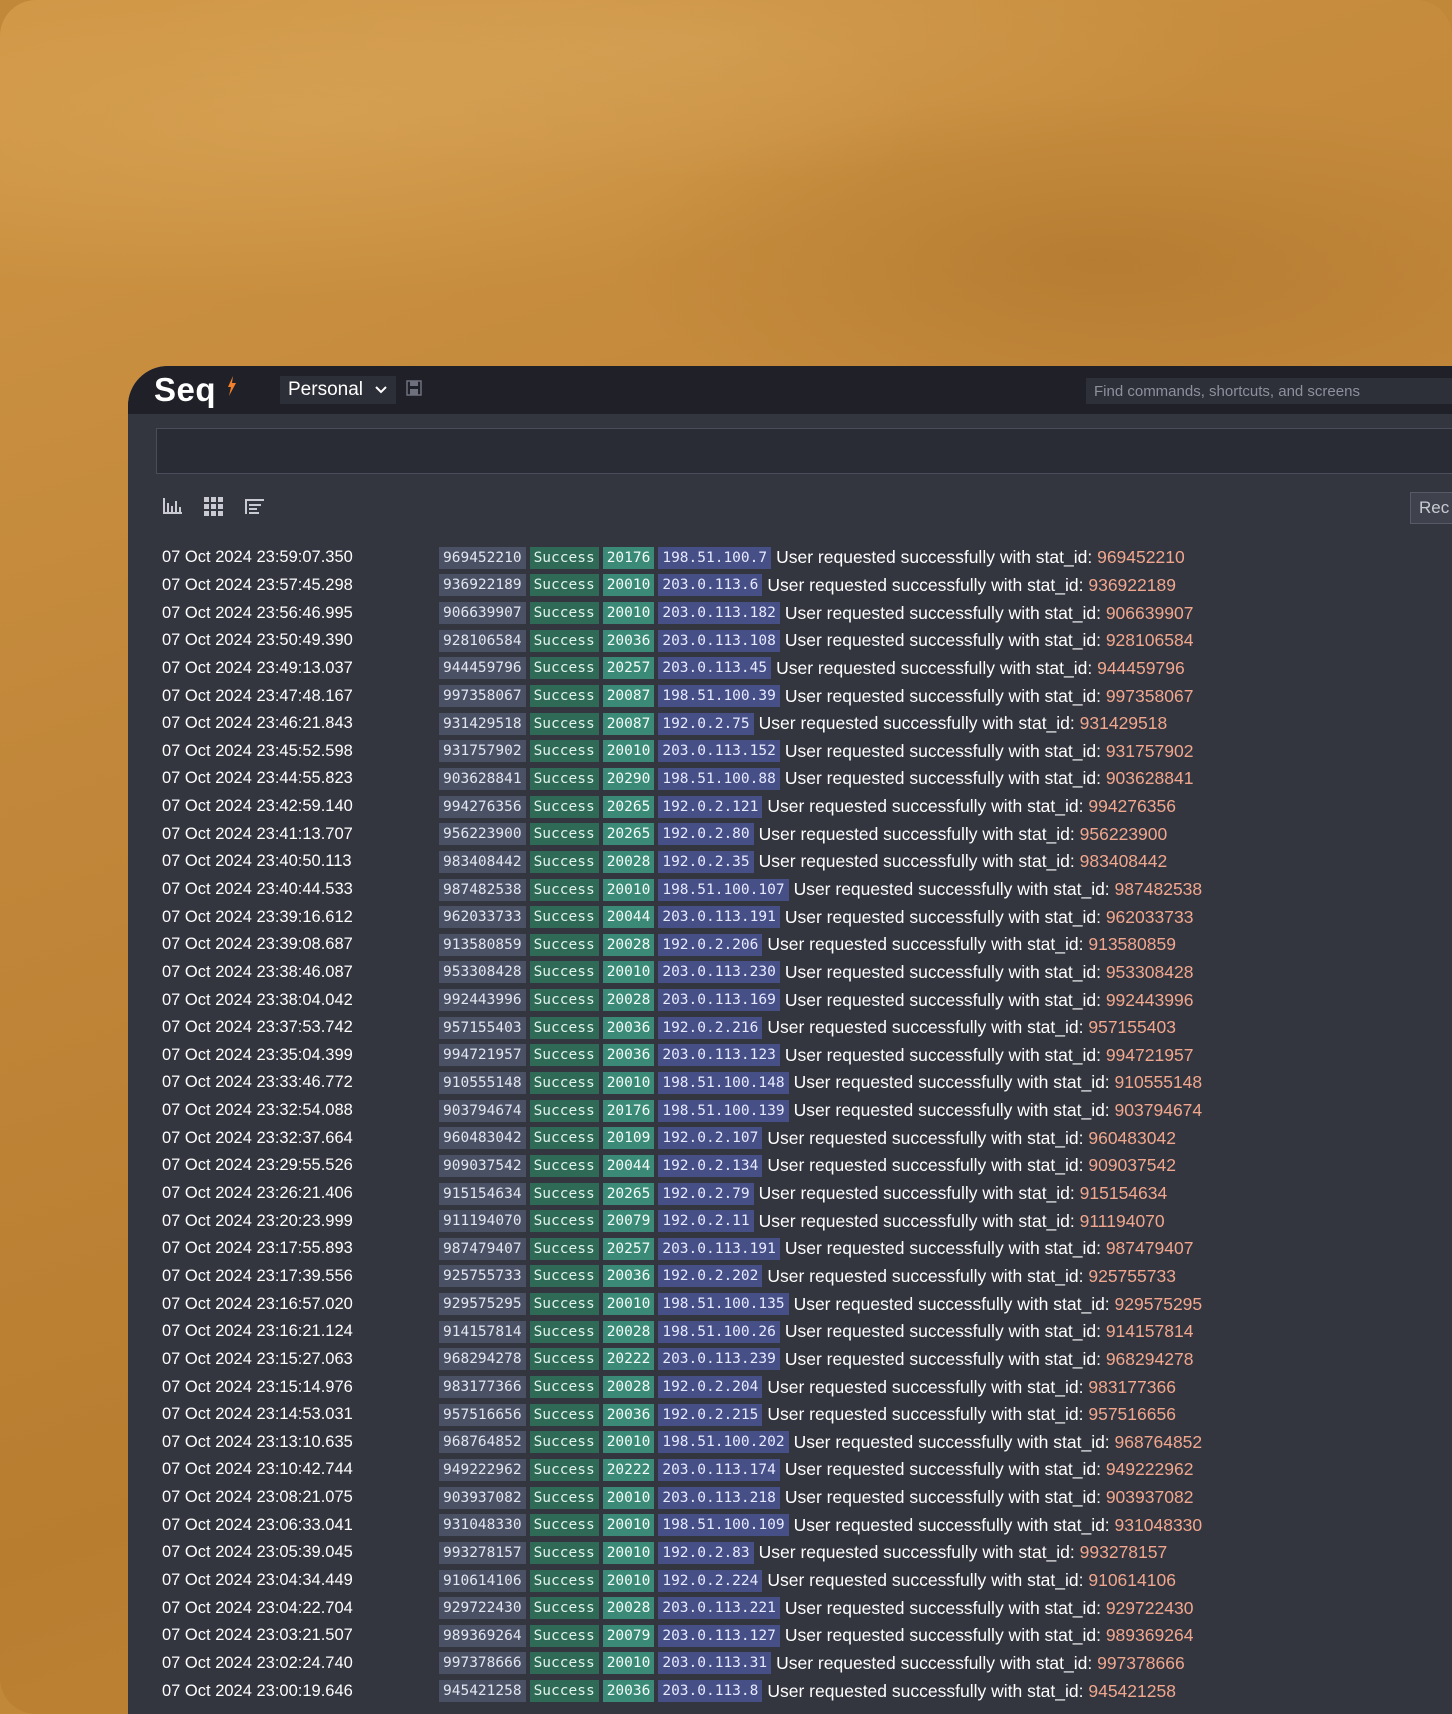 This screenshot has width=1452, height=1714. What do you see at coordinates (719, 613) in the screenshot?
I see `ip-tag: 203.0.113.182` at bounding box center [719, 613].